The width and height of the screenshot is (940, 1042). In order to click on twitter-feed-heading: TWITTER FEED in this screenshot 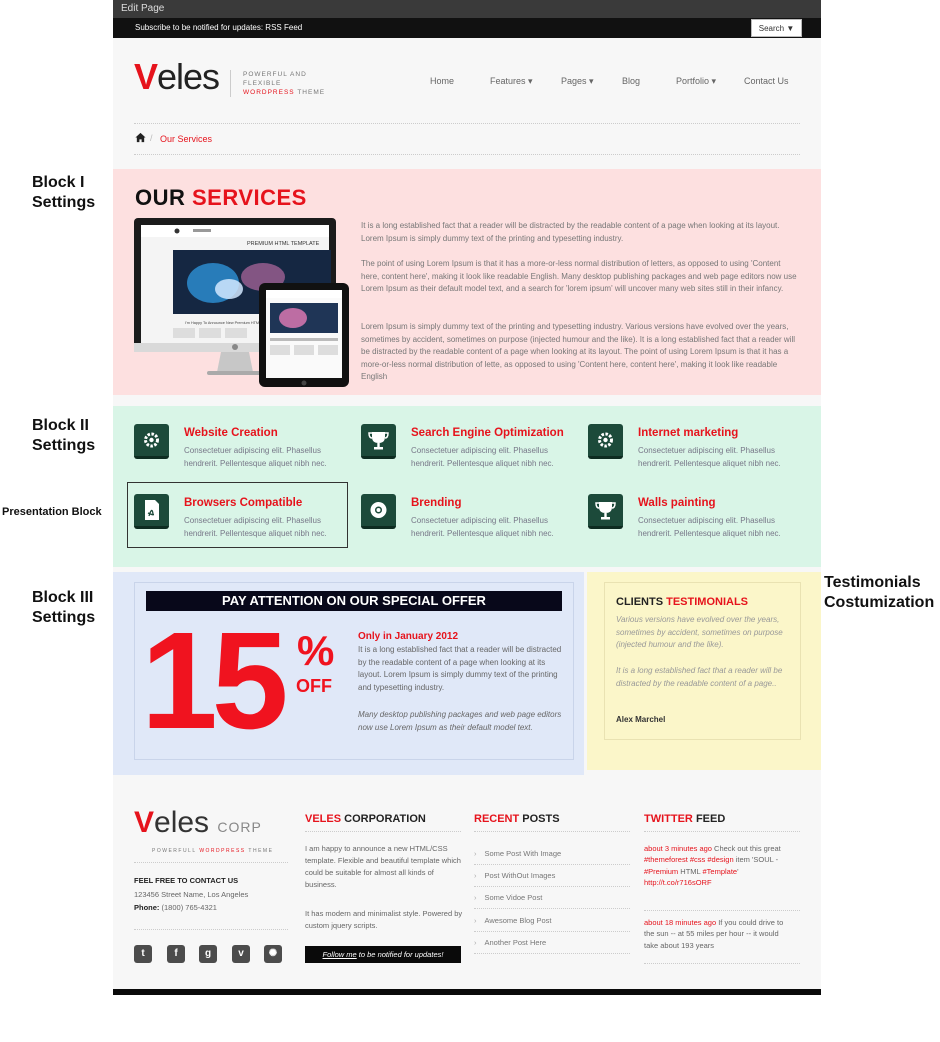, I will do `click(685, 819)`.